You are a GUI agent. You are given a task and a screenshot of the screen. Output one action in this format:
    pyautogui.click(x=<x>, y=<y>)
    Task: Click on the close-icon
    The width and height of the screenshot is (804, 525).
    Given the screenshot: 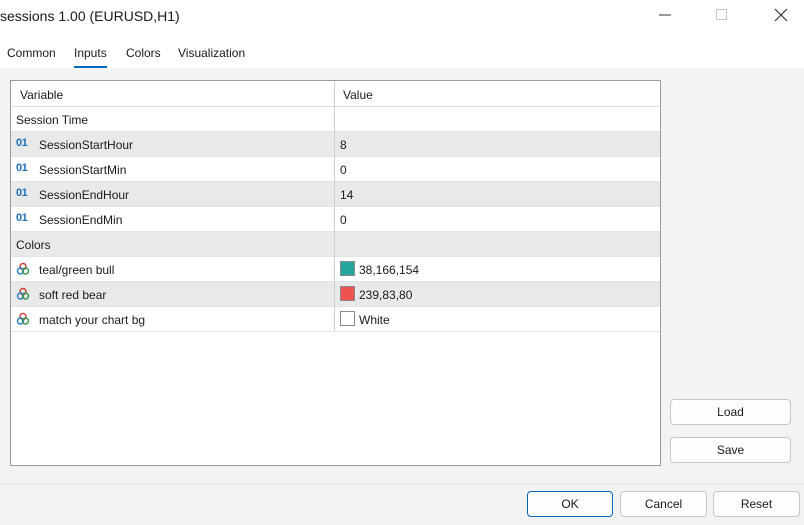 What is the action you would take?
    pyautogui.click(x=781, y=16)
    